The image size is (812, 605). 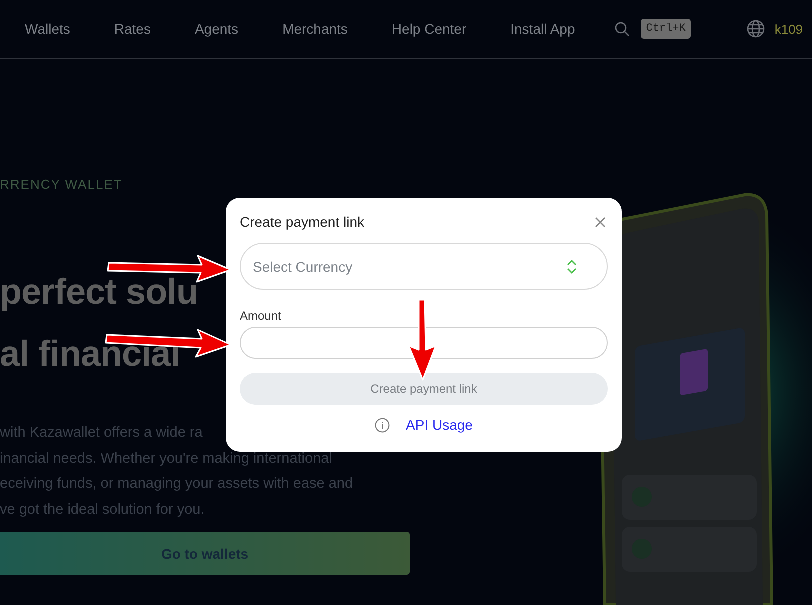 I want to click on nav-link: Agents, so click(x=216, y=29).